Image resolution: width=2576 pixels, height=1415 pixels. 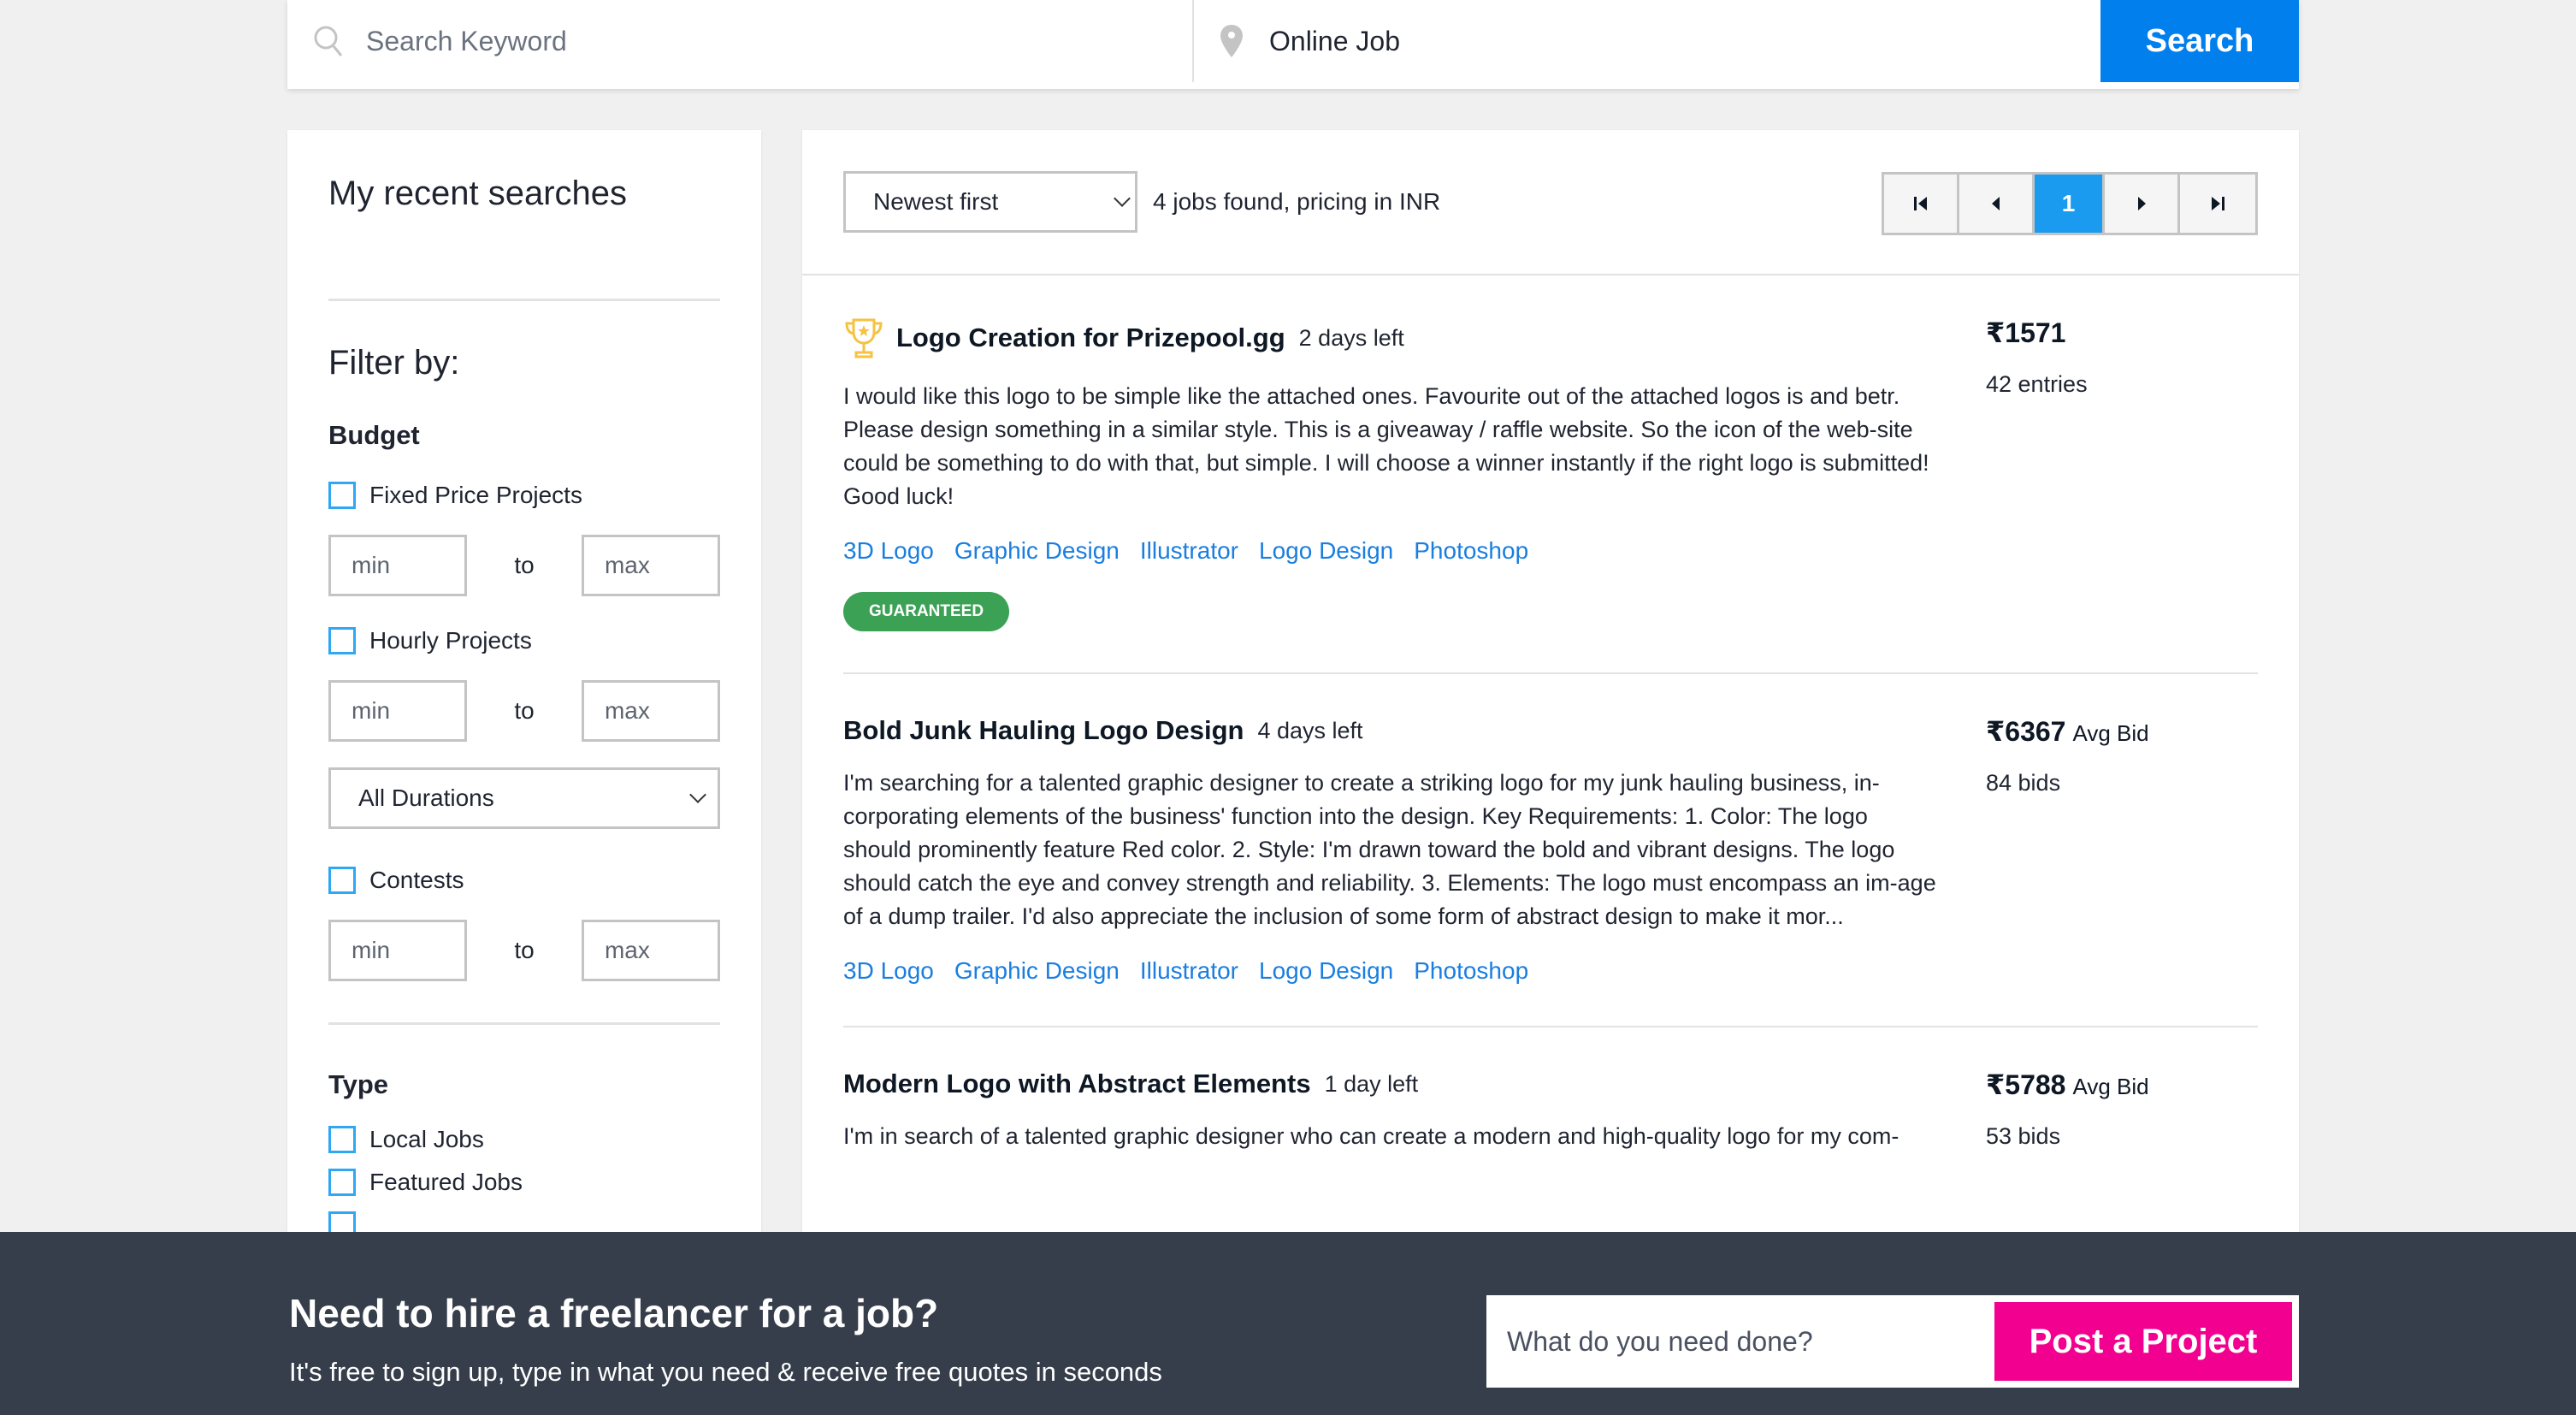 I want to click on price-column: ₹5788 Avg Bid 53 bids, so click(x=2067, y=1109).